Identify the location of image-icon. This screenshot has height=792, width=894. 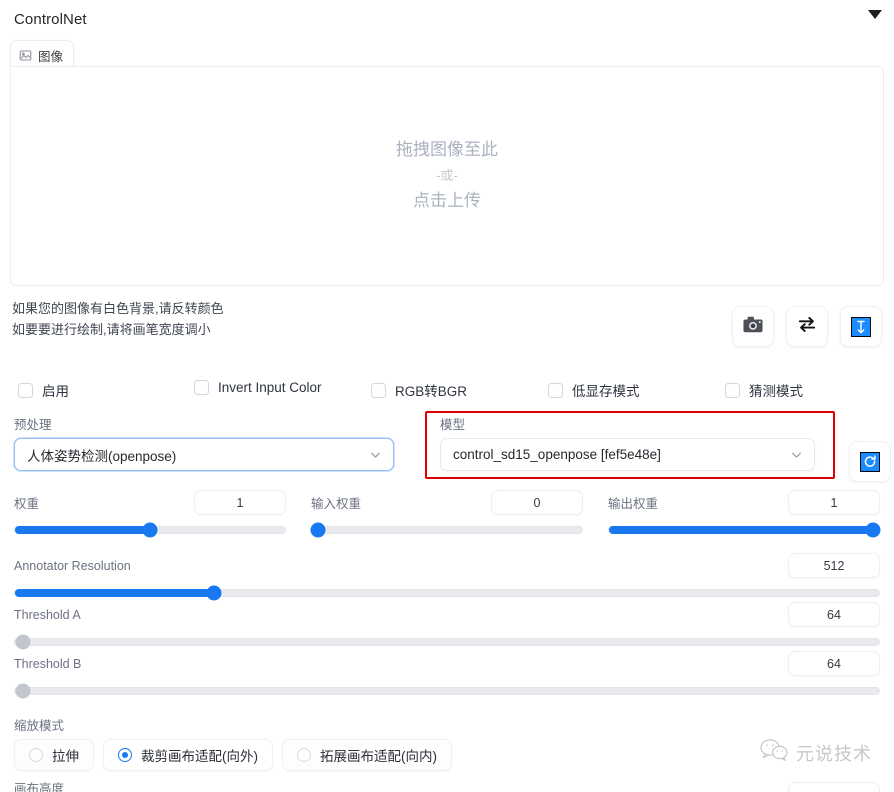
(25, 55).